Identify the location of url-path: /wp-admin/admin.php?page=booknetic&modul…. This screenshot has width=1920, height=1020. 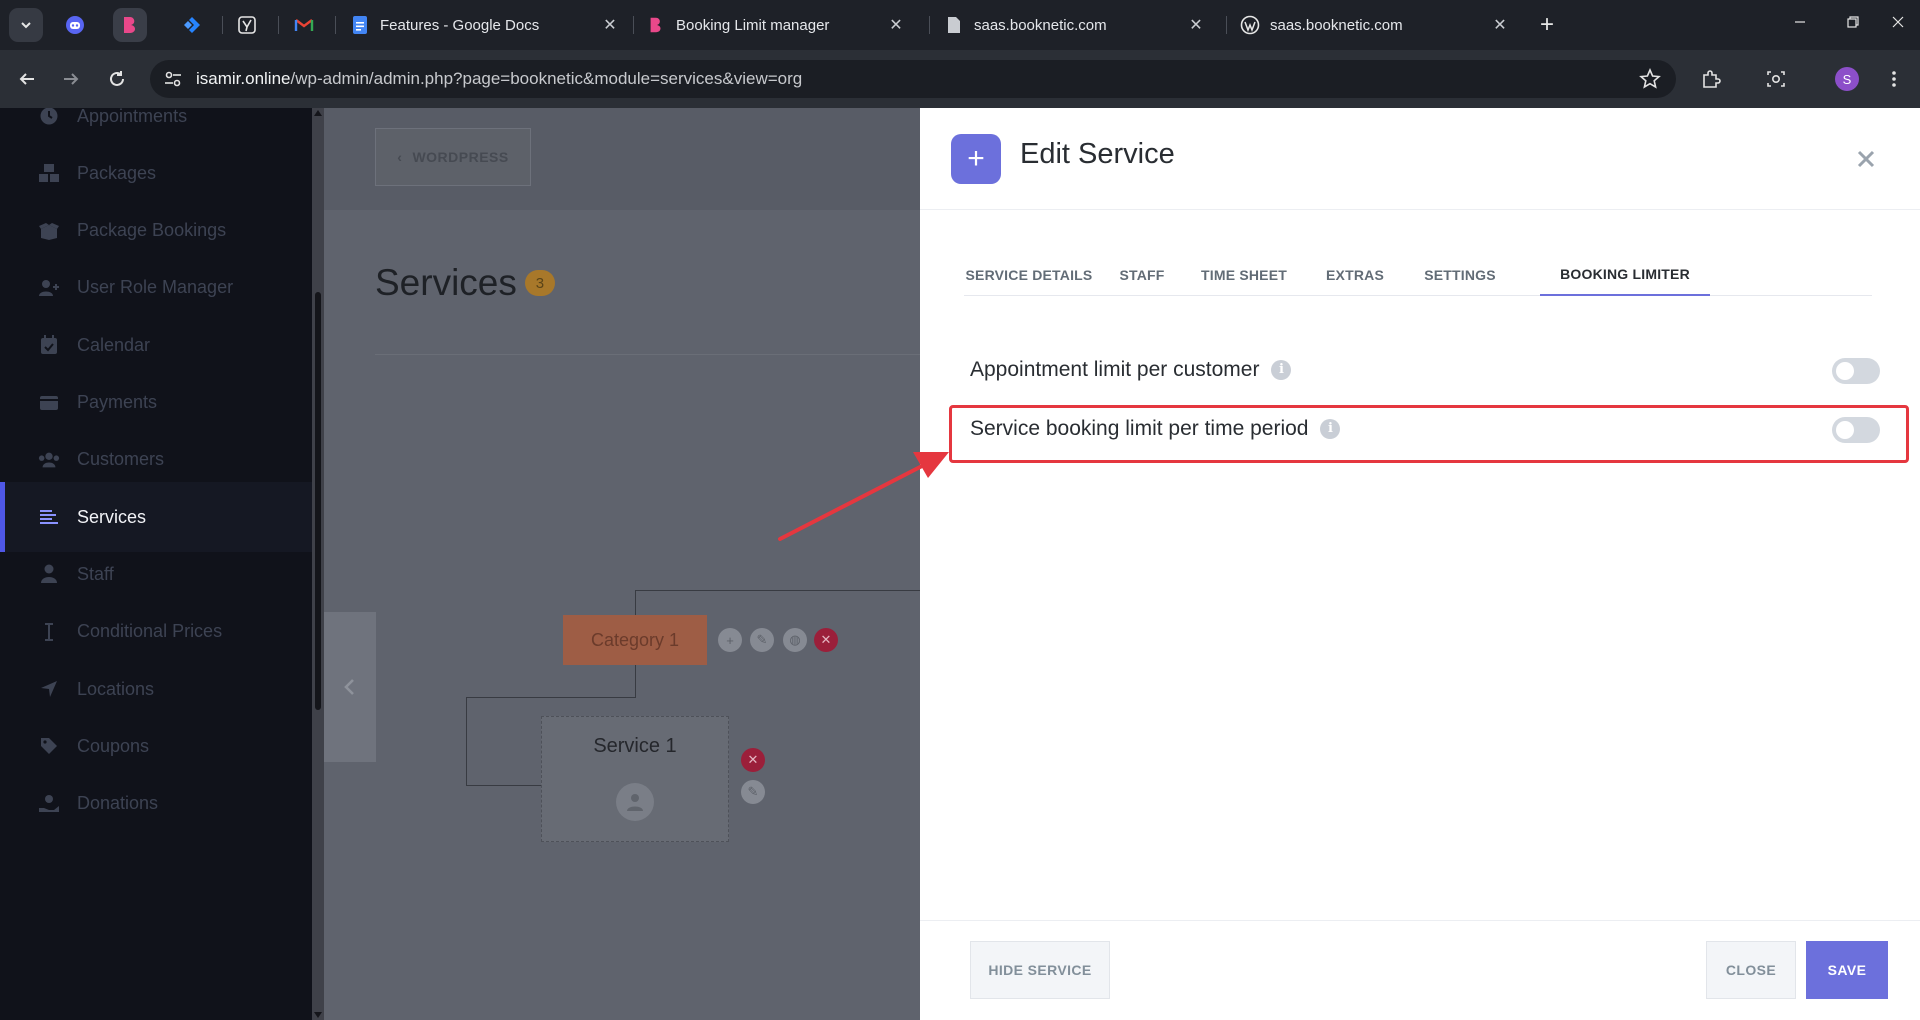
(546, 78).